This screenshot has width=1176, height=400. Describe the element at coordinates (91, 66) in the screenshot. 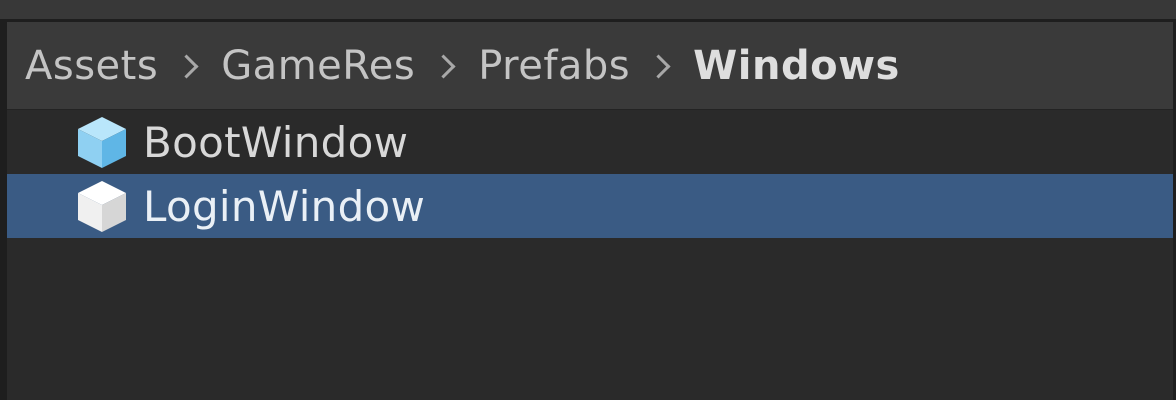

I see `breadcrumb-item-assets: Assets` at that location.